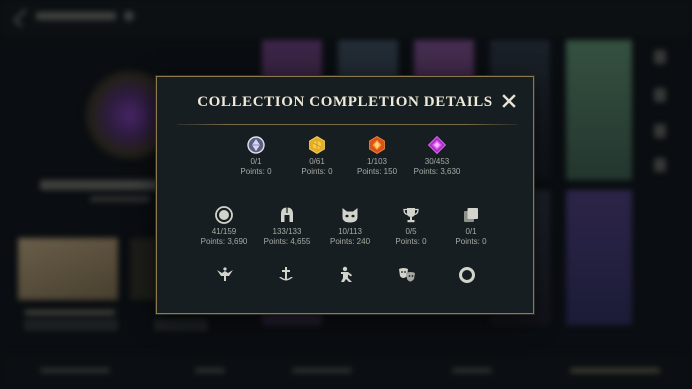 Image resolution: width=692 pixels, height=389 pixels. Describe the element at coordinates (437, 145) in the screenshot. I see `purple-gem-icon` at that location.